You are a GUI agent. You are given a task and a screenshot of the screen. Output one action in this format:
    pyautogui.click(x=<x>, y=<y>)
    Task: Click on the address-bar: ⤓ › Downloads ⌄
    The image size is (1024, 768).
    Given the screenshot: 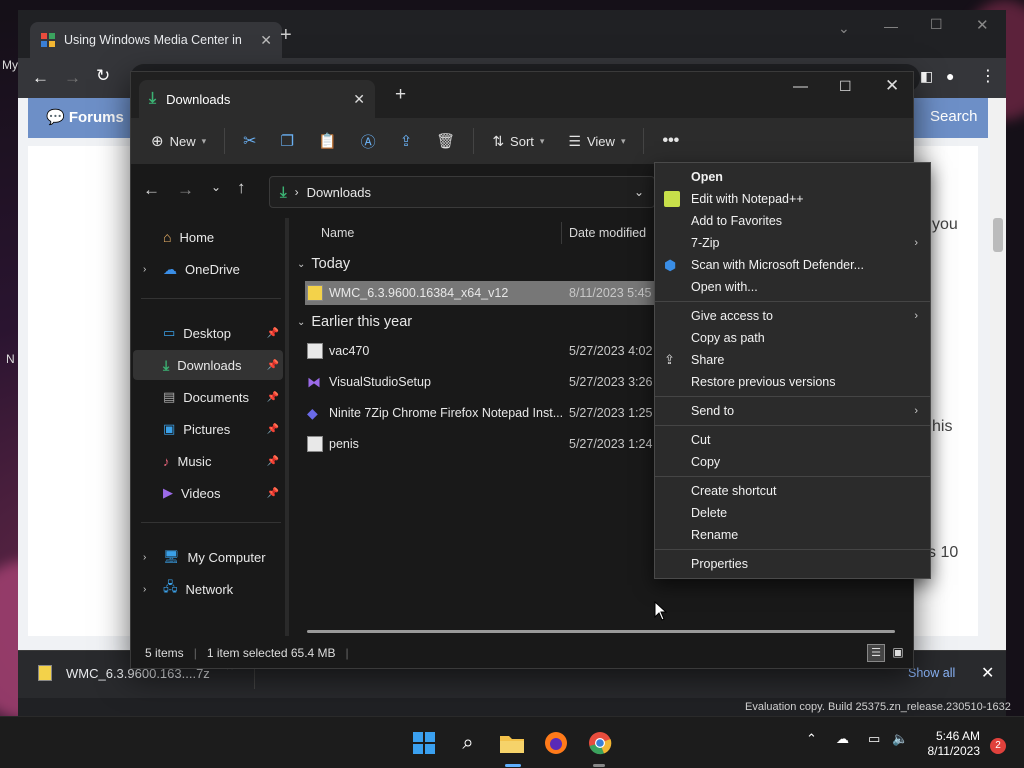 What is the action you would take?
    pyautogui.click(x=462, y=192)
    